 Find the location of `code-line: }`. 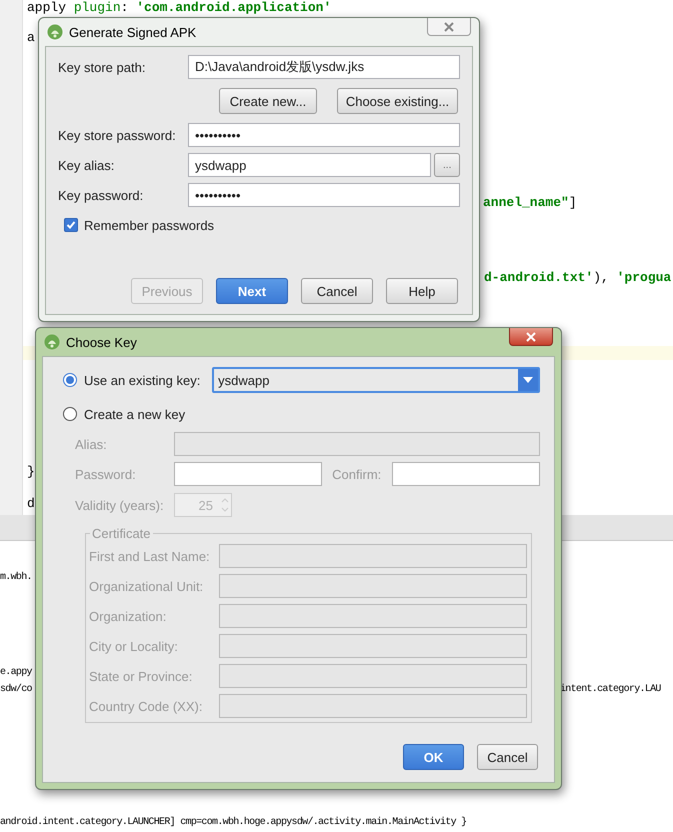

code-line: } is located at coordinates (31, 471).